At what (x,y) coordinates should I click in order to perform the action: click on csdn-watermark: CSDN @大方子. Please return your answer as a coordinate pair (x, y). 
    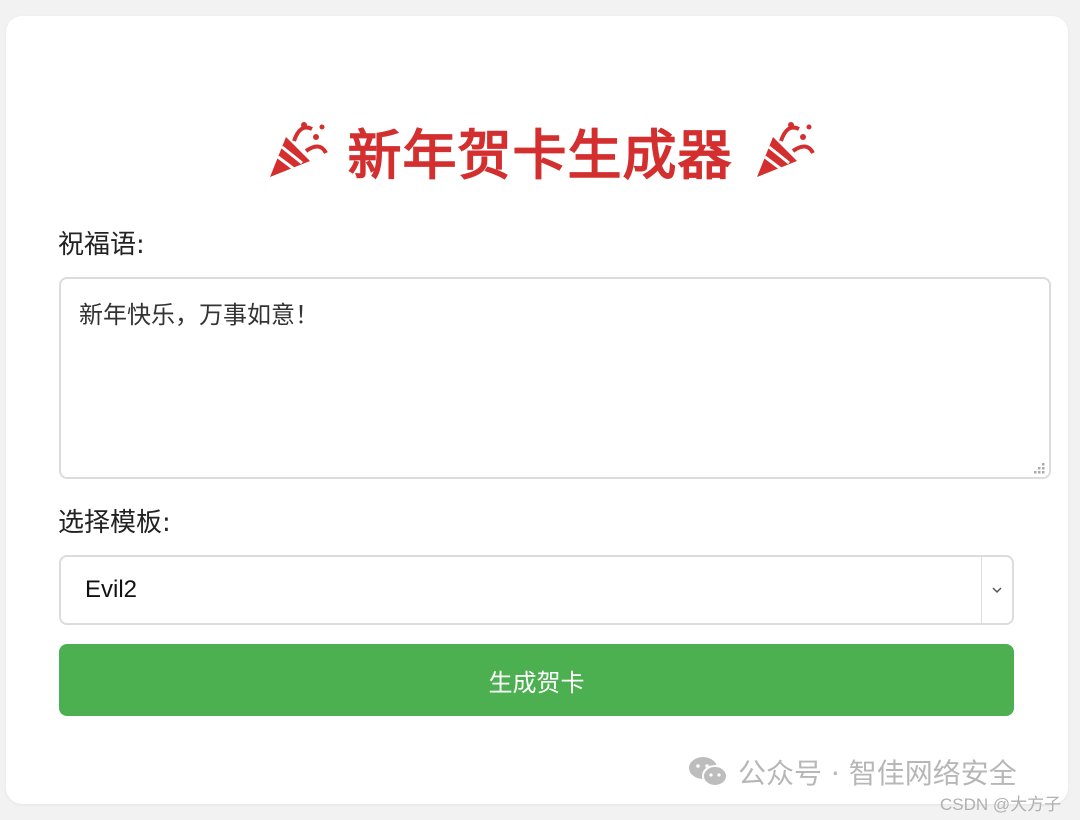
    Looking at the image, I should click on (1001, 804).